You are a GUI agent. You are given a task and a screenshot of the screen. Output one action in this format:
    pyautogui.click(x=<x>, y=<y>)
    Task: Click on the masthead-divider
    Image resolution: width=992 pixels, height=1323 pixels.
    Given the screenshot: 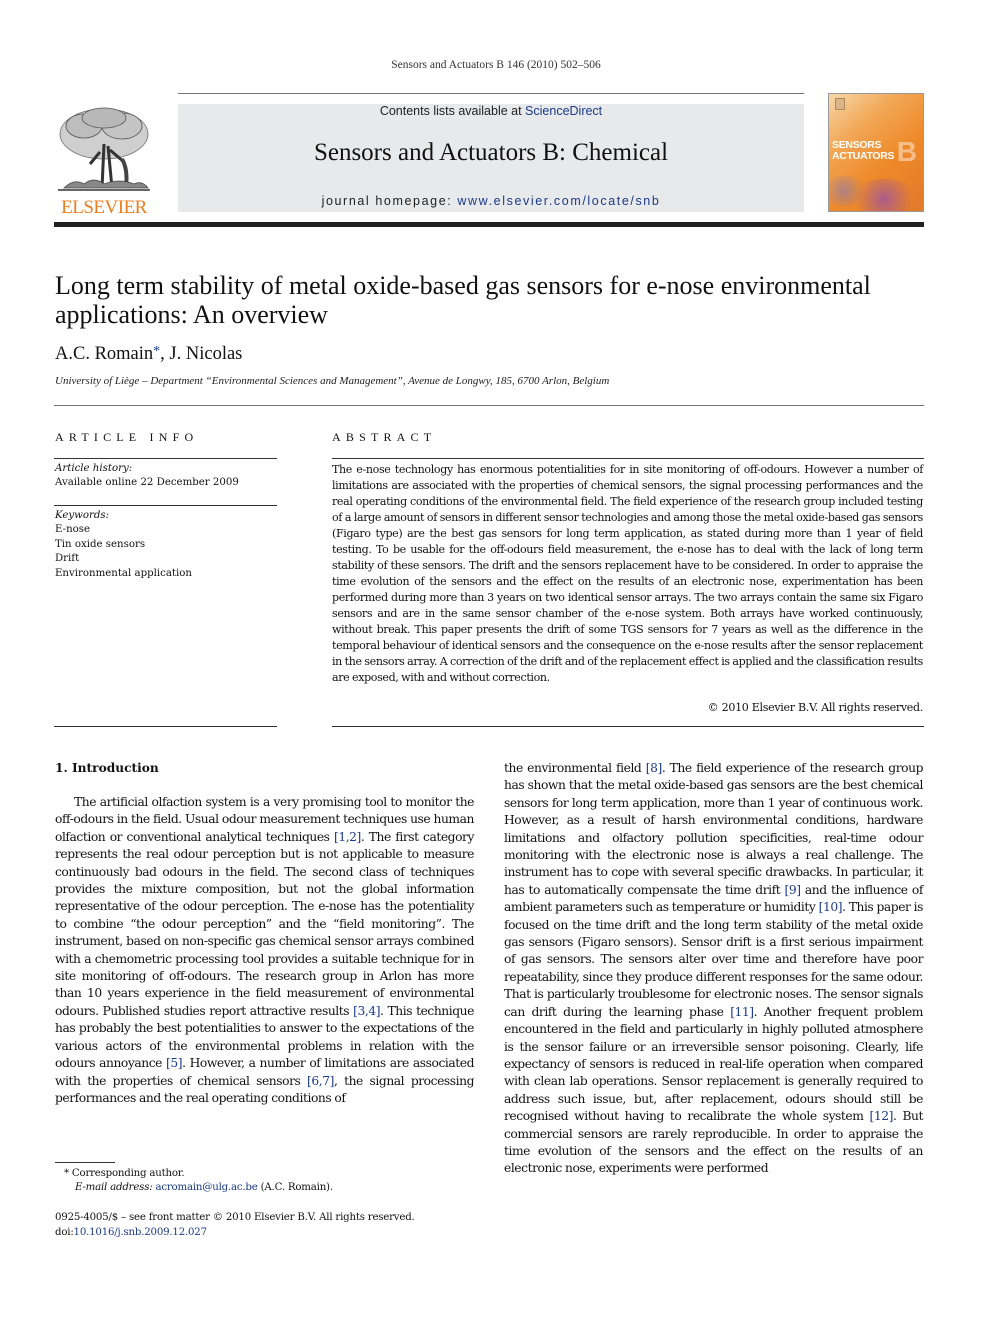 What is the action you would take?
    pyautogui.click(x=489, y=224)
    